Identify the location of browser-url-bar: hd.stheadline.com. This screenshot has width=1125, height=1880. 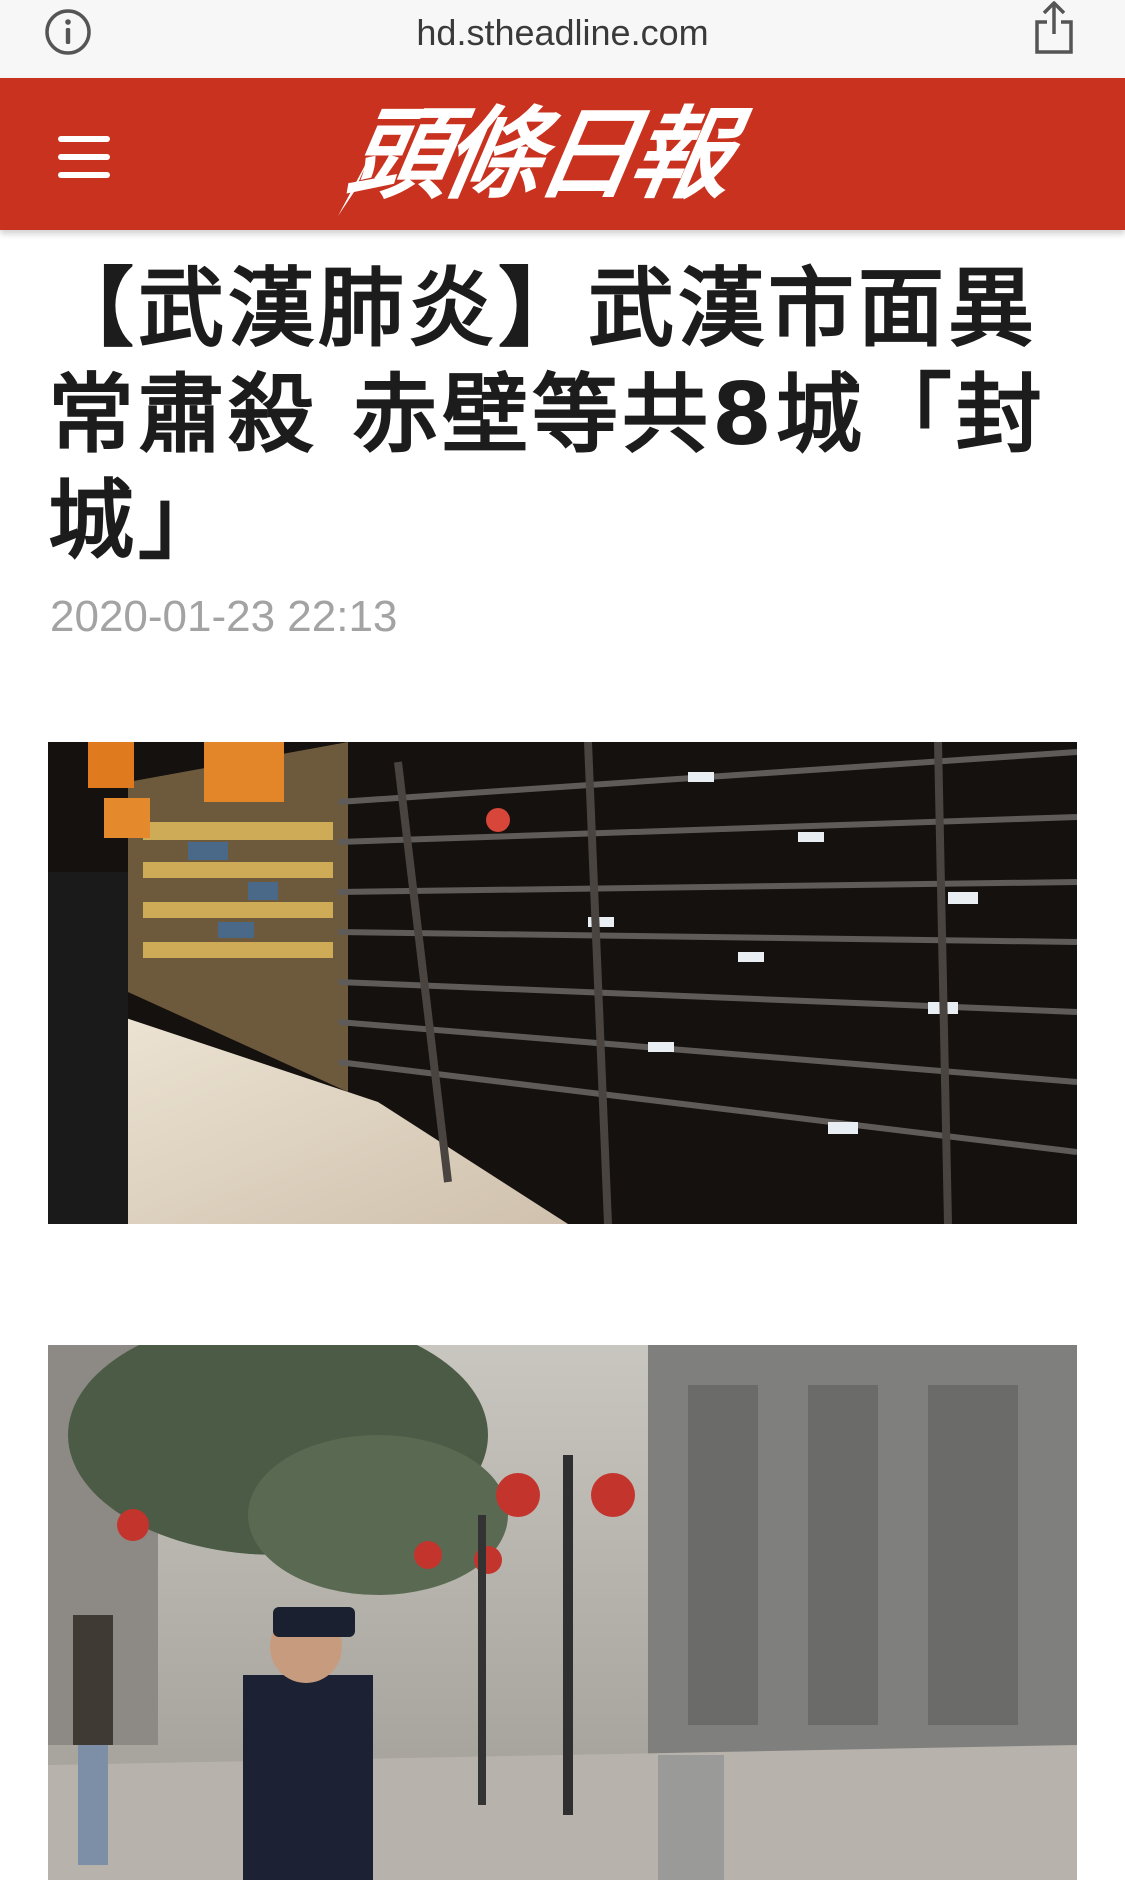
(562, 39).